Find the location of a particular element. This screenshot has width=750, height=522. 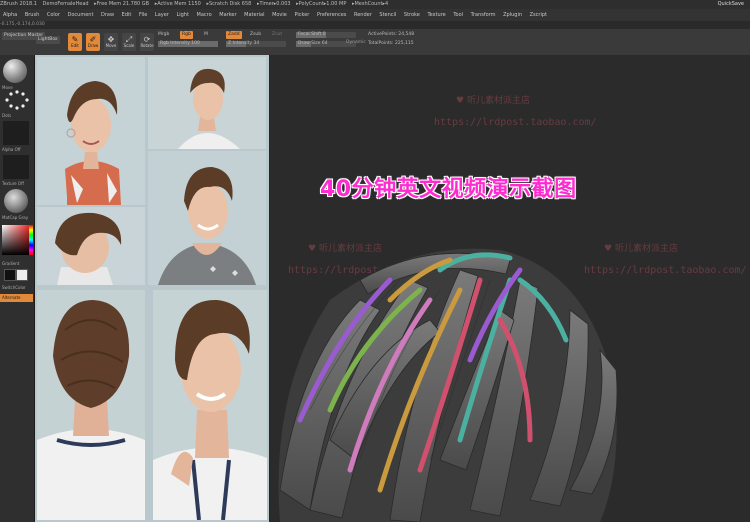

gradient-label: Gradient is located at coordinates (11, 263).